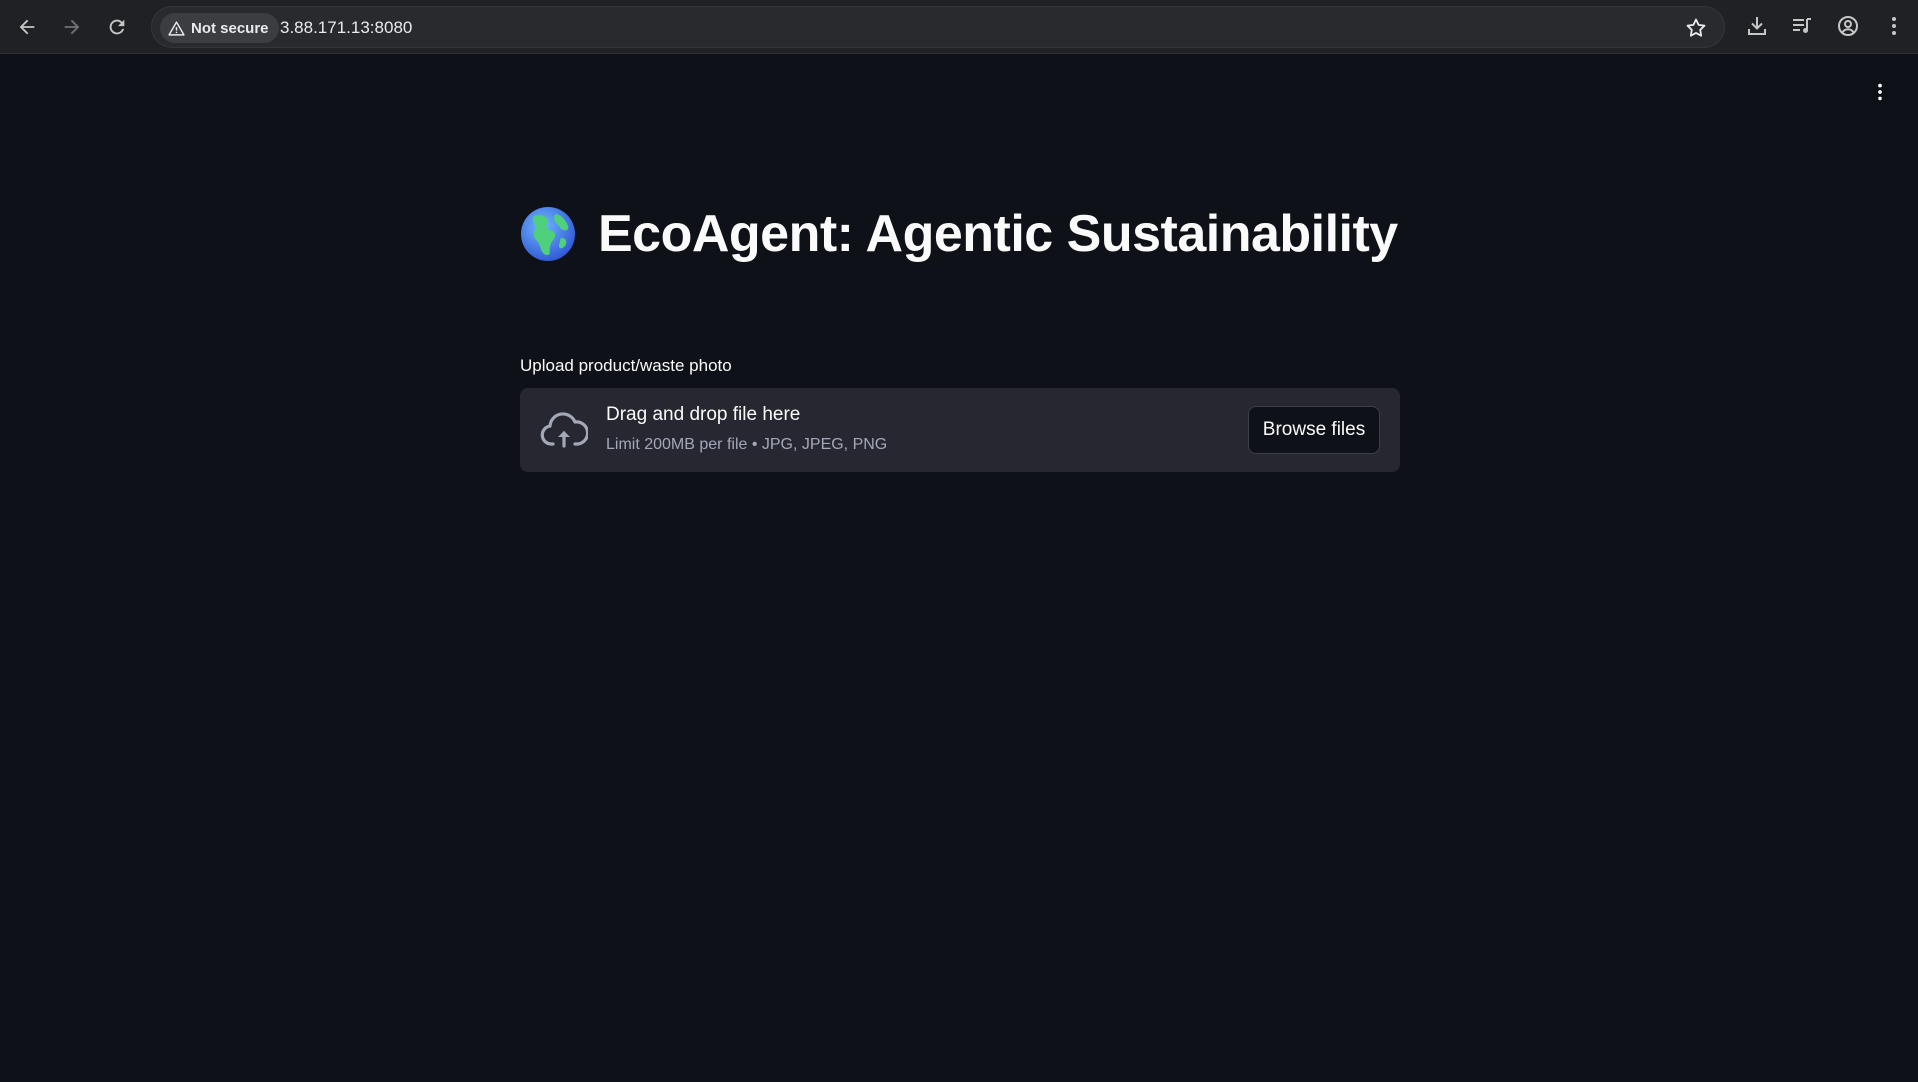 The height and width of the screenshot is (1082, 1918). What do you see at coordinates (747, 444) in the screenshot?
I see `dropzone-subtitle: Limit 200MB per file • JPG, JPEG, PNG` at bounding box center [747, 444].